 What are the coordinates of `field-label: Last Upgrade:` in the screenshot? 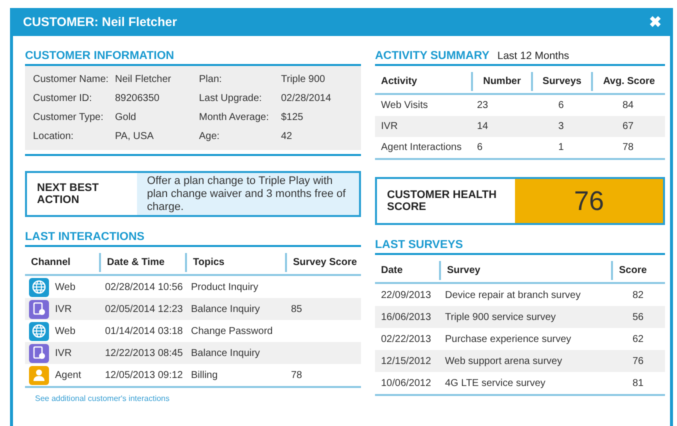 It's located at (231, 99).